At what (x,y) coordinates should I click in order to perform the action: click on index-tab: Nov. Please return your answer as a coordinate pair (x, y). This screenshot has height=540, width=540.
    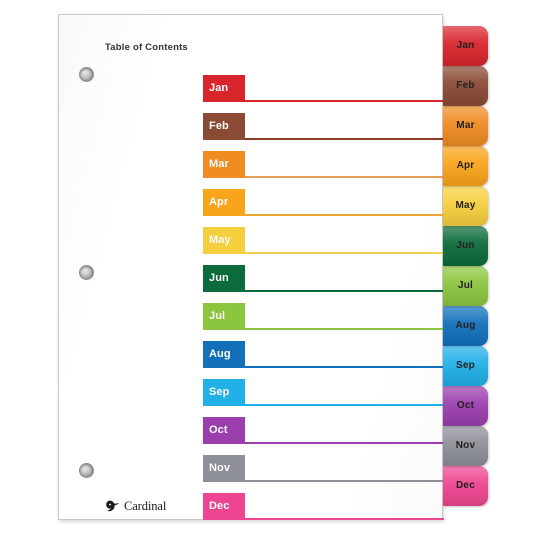
    Looking at the image, I should click on (465, 446).